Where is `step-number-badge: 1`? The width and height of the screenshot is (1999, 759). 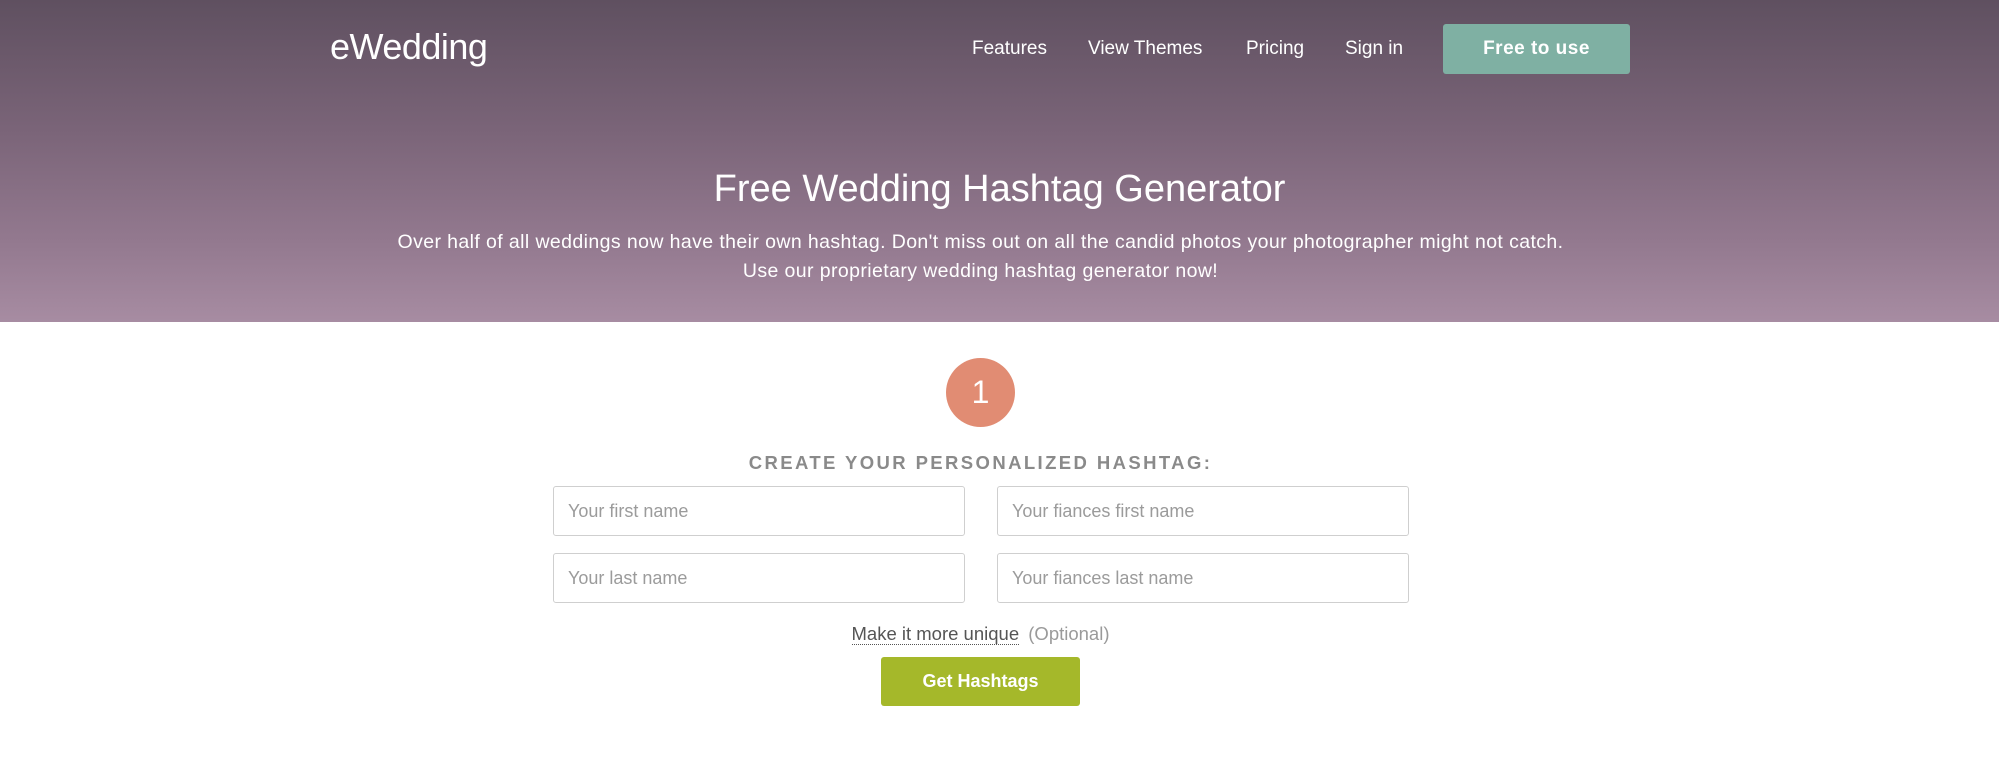 step-number-badge: 1 is located at coordinates (980, 392).